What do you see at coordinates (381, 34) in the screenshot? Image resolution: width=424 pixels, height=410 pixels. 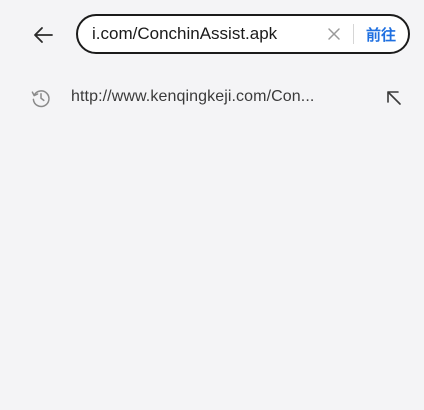 I see `go-button: 前往` at bounding box center [381, 34].